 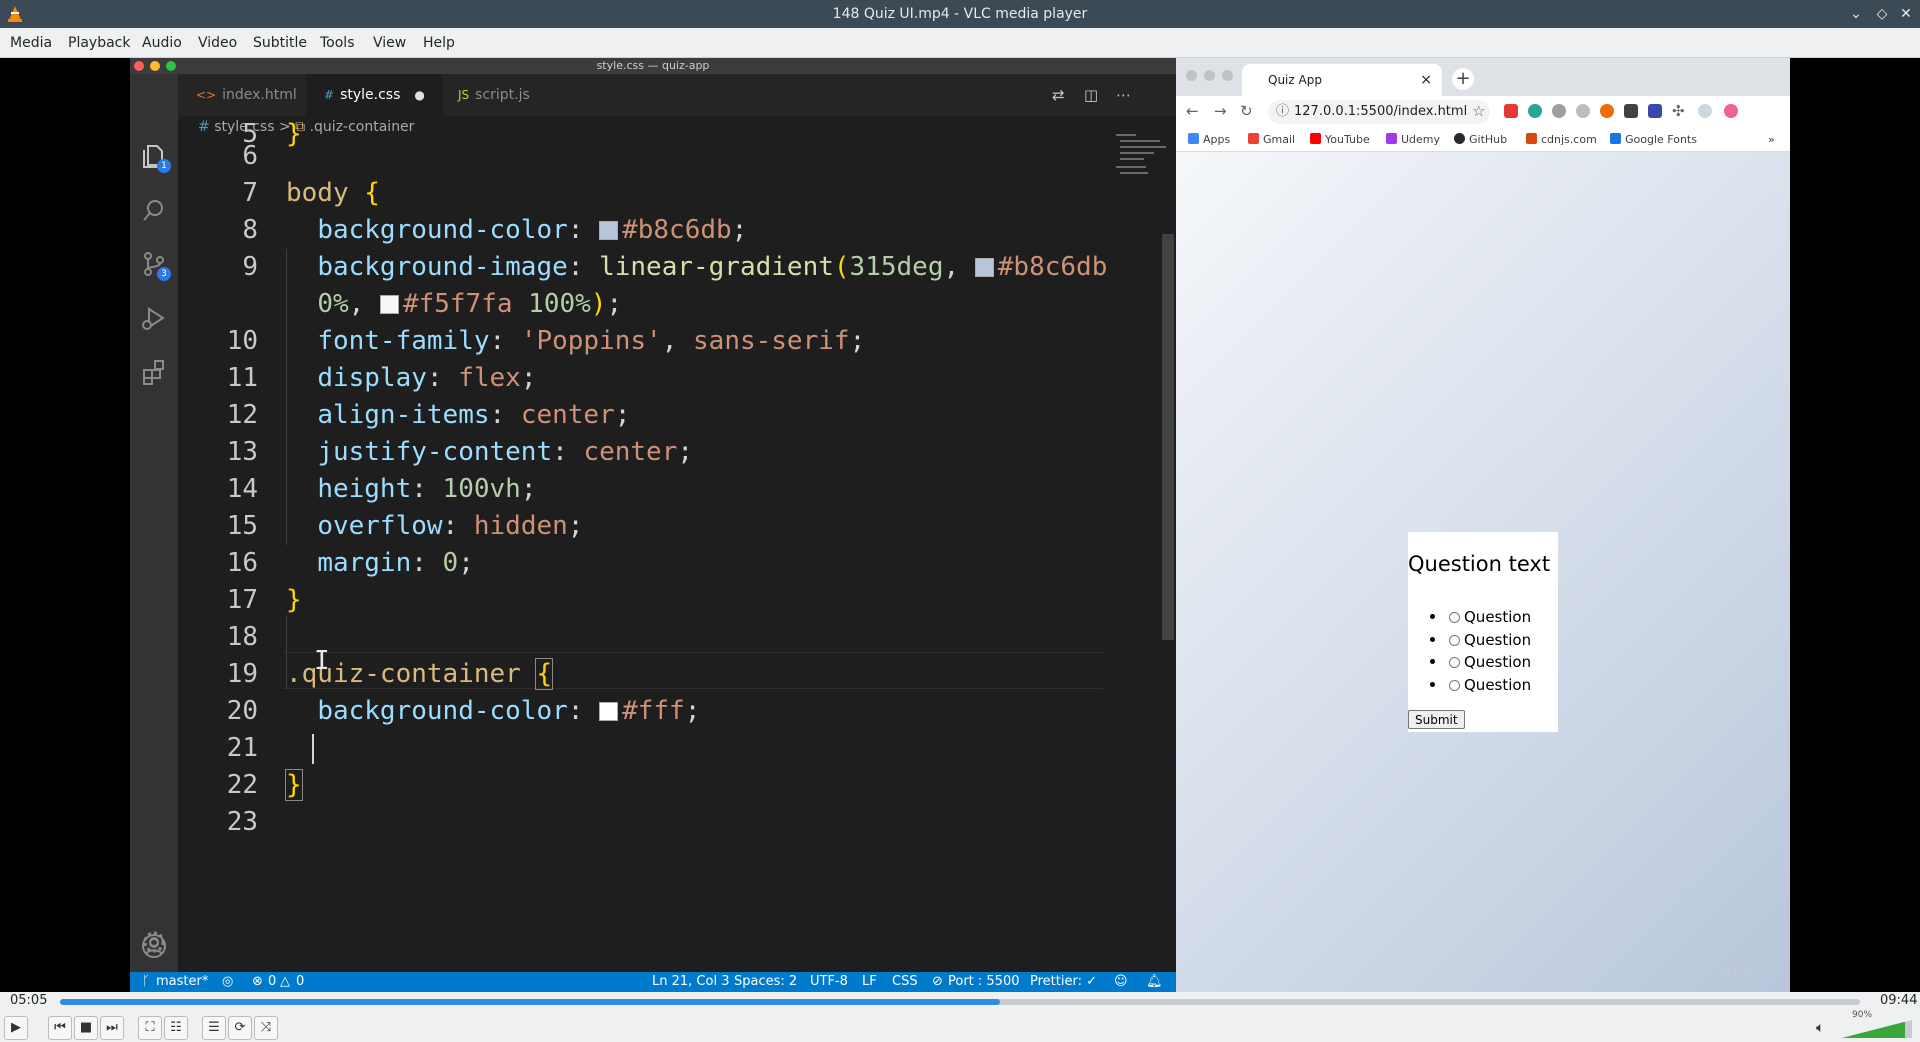 What do you see at coordinates (60, 1028) in the screenshot?
I see `previous-icon: ⏮` at bounding box center [60, 1028].